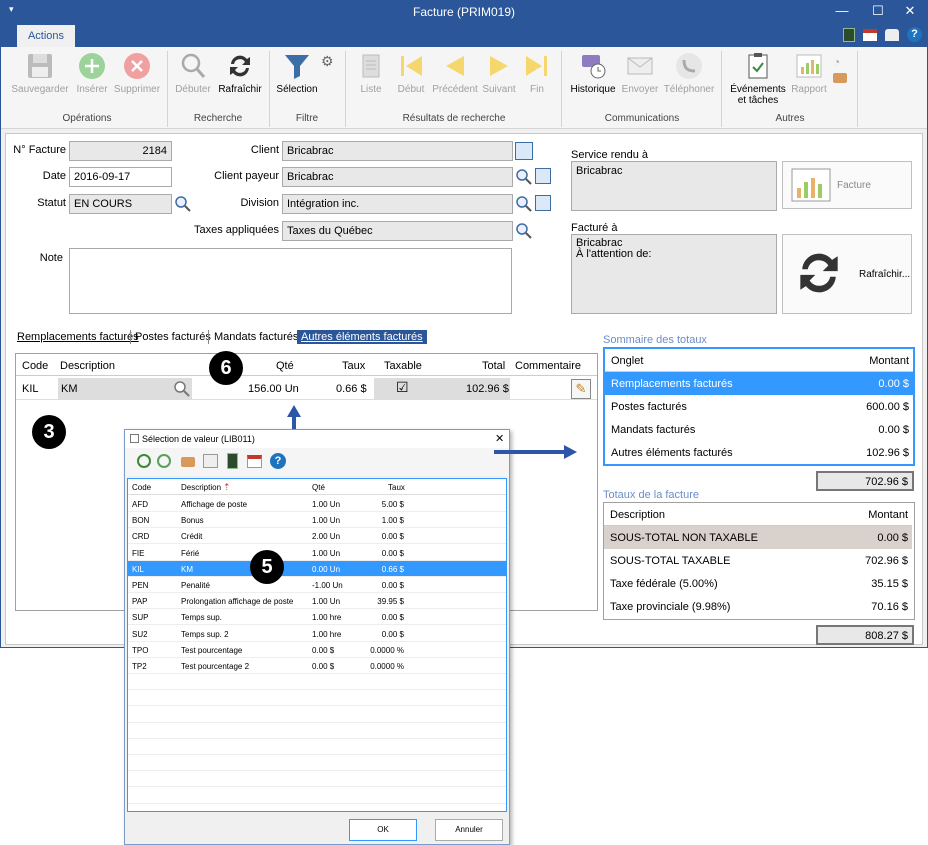 This screenshot has height=845, width=928. I want to click on refresh-button: Rafraîchir, so click(240, 73).